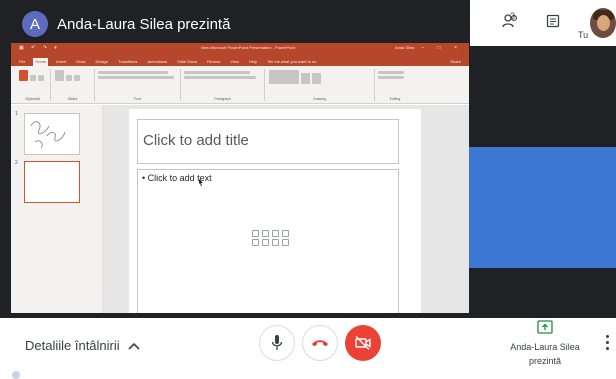 Image resolution: width=616 pixels, height=379 pixels. Describe the element at coordinates (255, 233) in the screenshot. I see `table-icon` at that location.